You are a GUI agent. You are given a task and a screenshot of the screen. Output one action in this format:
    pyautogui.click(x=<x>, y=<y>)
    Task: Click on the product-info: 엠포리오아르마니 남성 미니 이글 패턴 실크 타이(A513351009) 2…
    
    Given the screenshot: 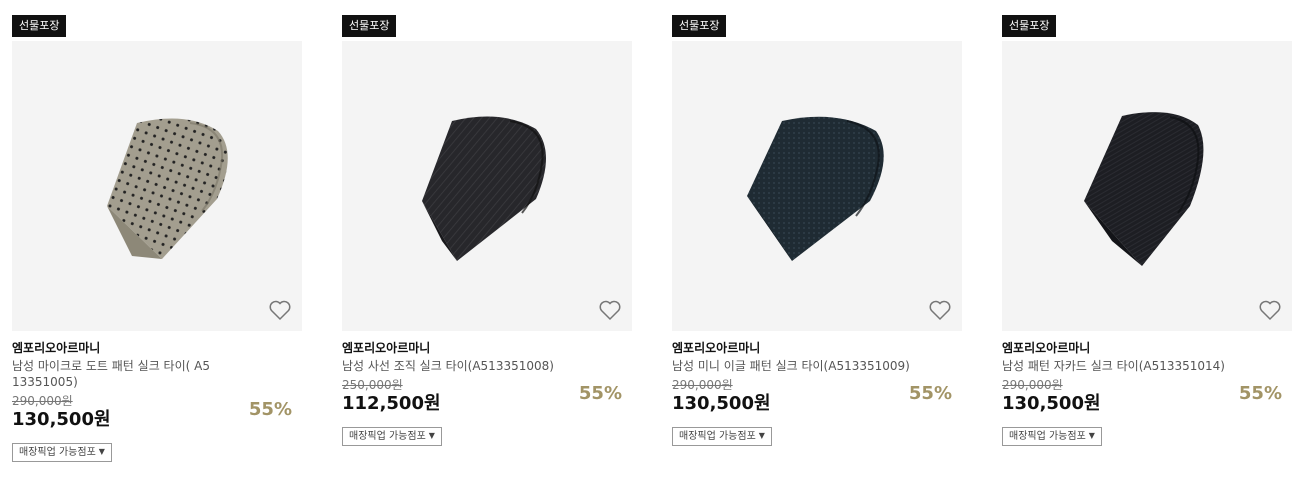 What is the action you would take?
    pyautogui.click(x=818, y=393)
    